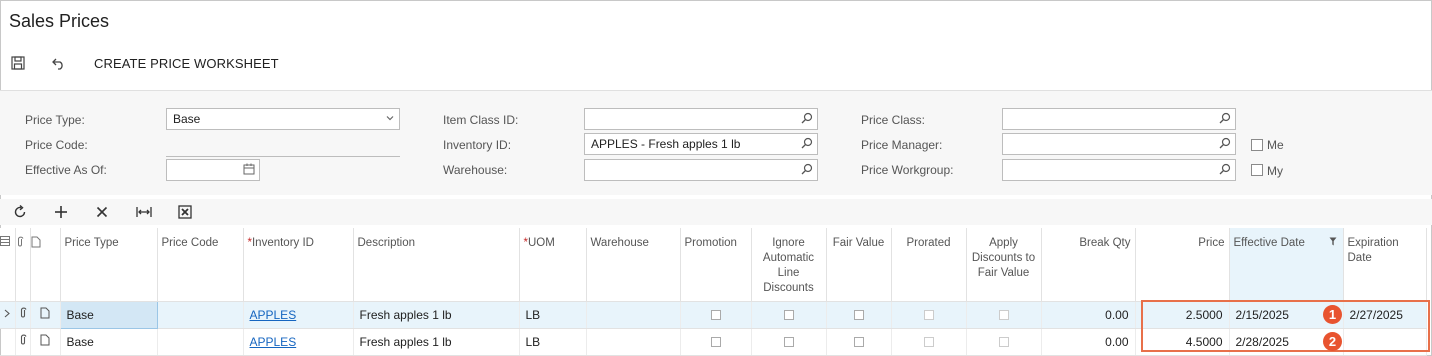  I want to click on price-type-label: Price Type:, so click(55, 120).